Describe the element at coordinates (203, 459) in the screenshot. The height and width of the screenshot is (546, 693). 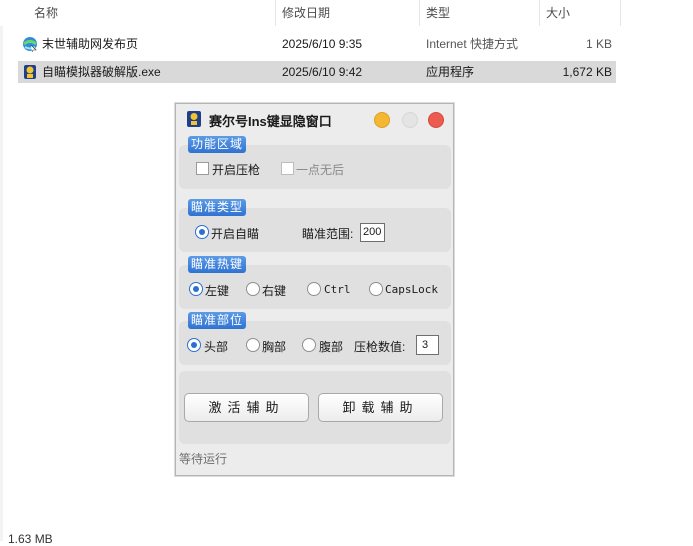
I see `status-text: 等待运行` at that location.